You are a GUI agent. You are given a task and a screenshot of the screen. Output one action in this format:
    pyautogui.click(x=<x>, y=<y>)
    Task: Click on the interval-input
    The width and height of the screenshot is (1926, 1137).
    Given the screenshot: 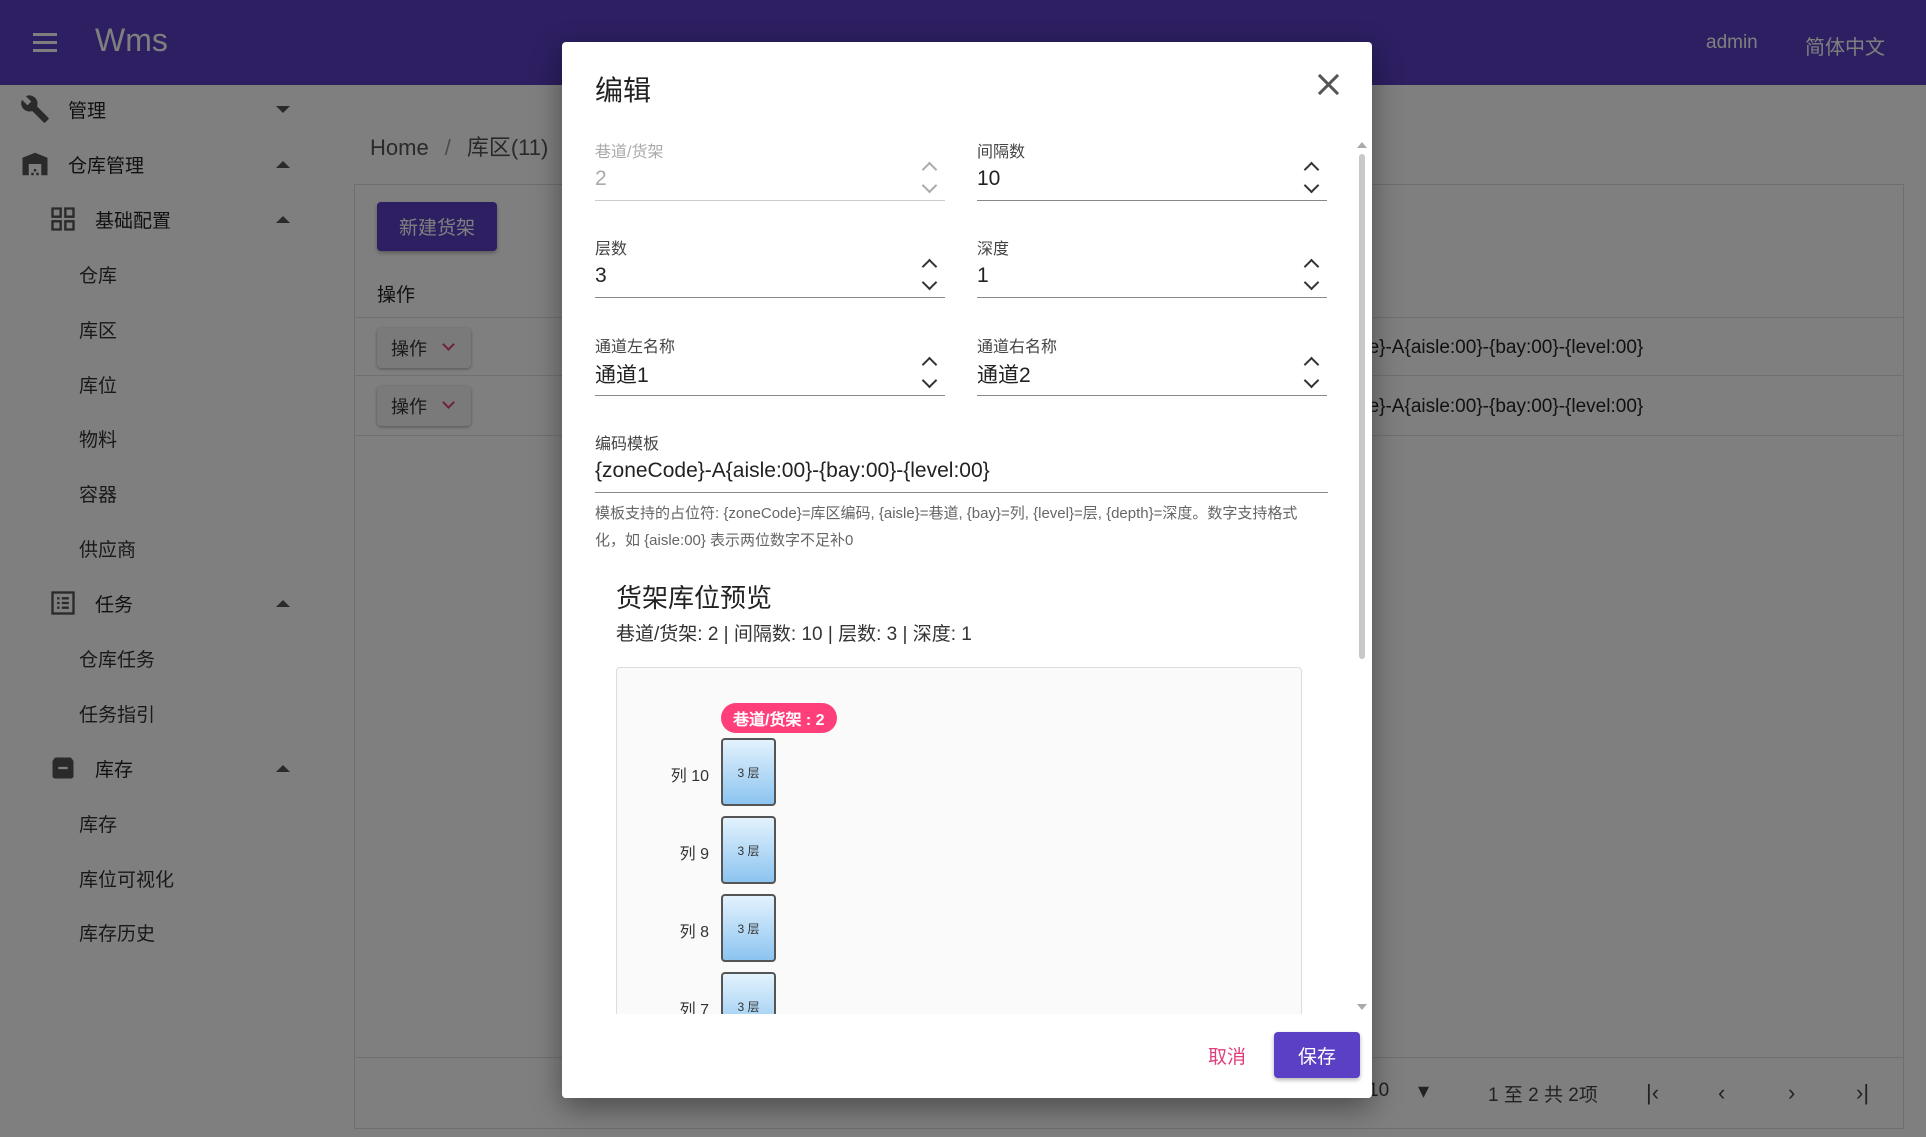 What is the action you would take?
    pyautogui.click(x=1132, y=179)
    